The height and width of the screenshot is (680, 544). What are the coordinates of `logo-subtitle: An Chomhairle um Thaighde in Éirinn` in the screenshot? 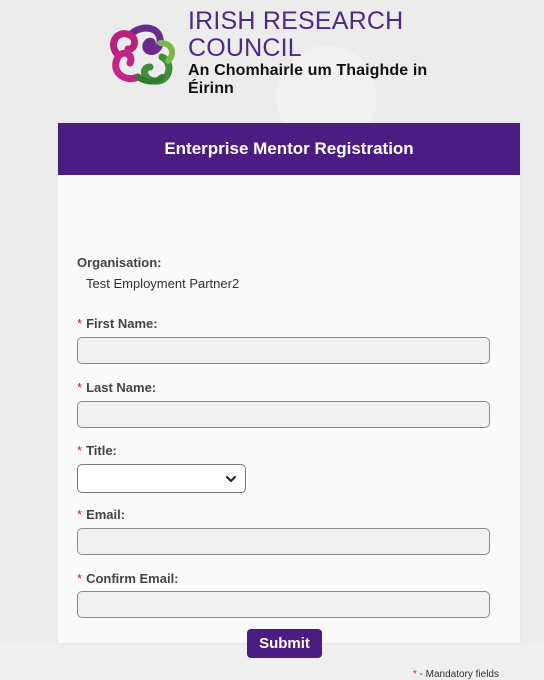 It's located at (308, 79).